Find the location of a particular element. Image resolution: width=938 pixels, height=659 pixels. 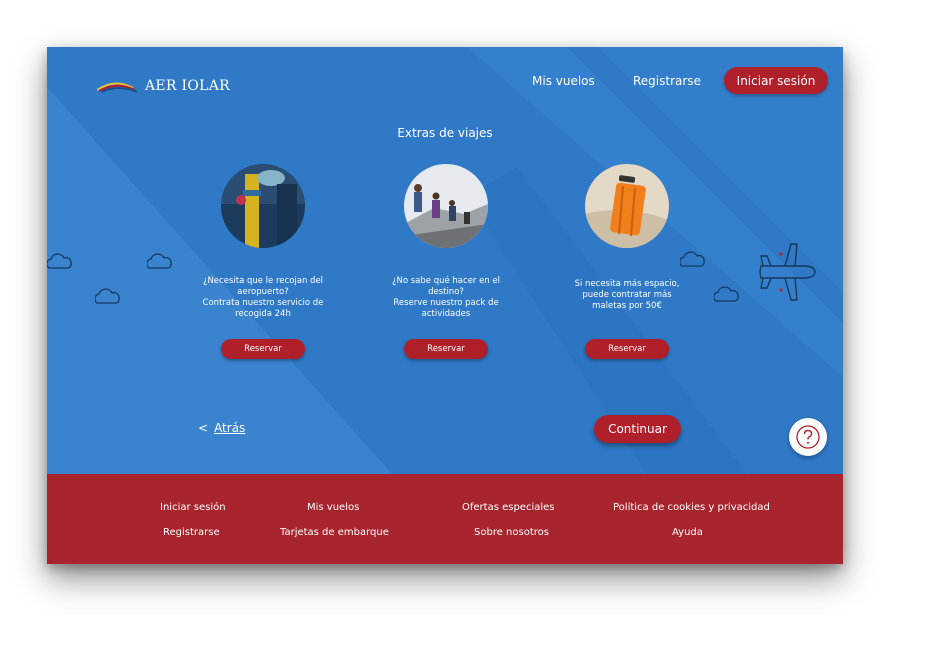

pickup-image is located at coordinates (263, 206).